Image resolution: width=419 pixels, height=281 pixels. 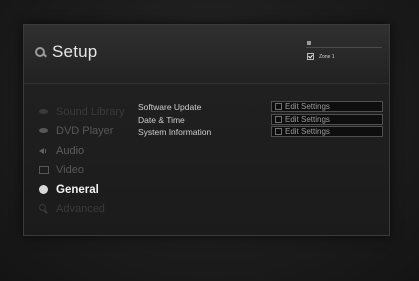 I want to click on magnifier-icon, so click(x=44, y=209).